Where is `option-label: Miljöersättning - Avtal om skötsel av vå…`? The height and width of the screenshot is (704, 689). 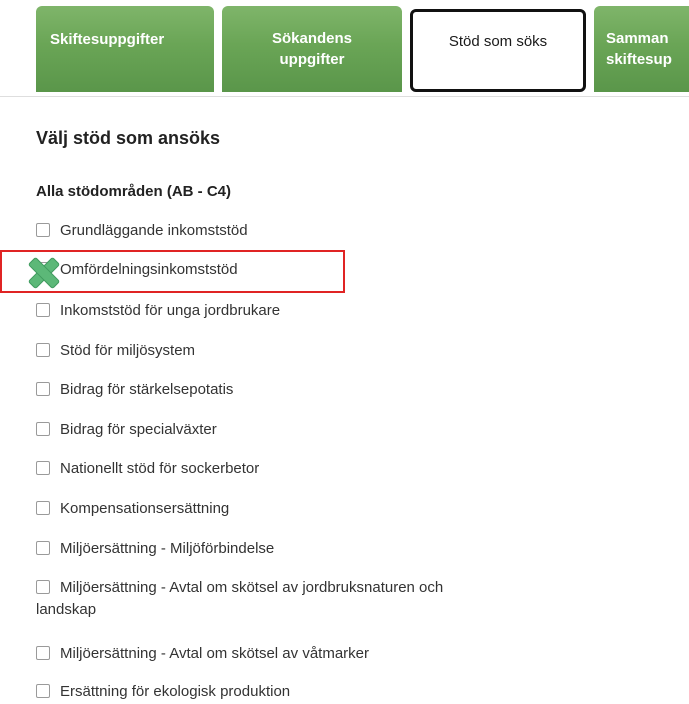
option-label: Miljöersättning - Avtal om skötsel av vå… is located at coordinates (215, 653).